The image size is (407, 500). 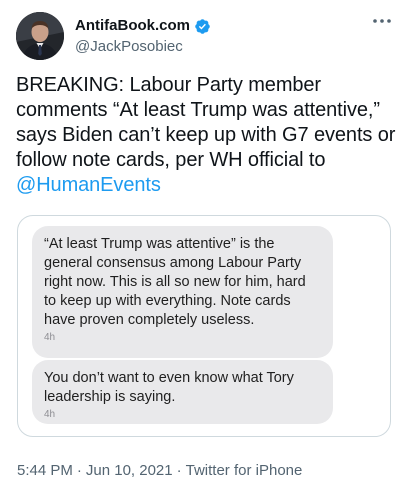 I want to click on tweet-source: Twitter for iPhone, so click(x=244, y=470).